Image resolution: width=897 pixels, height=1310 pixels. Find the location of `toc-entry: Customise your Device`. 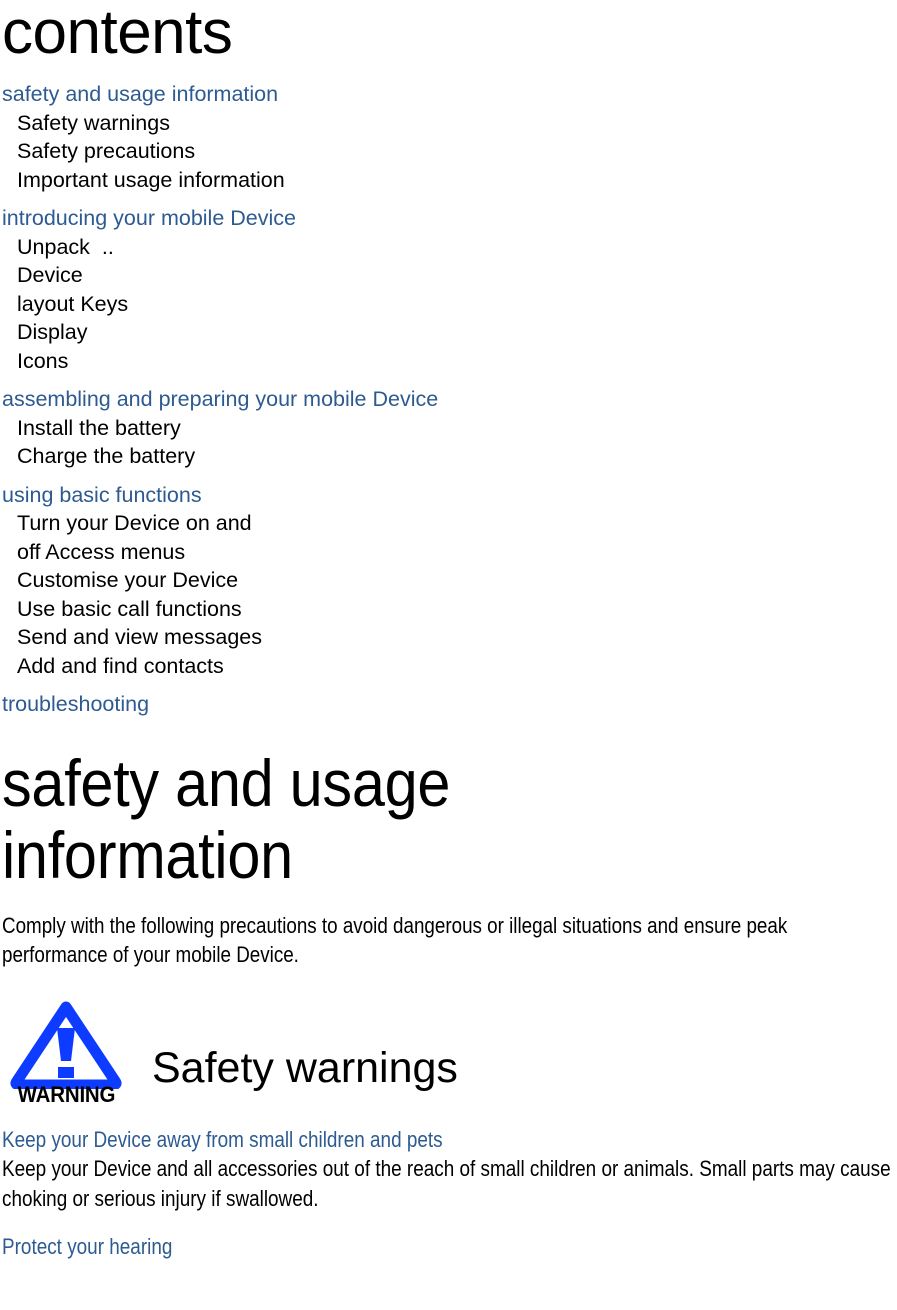

toc-entry: Customise your Device is located at coordinates (448, 580).